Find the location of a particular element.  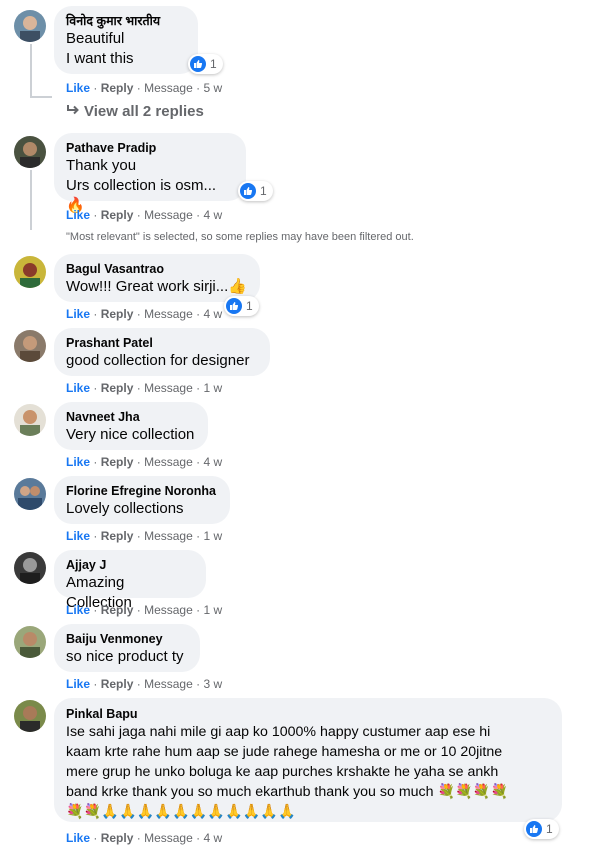

comment-text: Lovely collections is located at coordinates (125, 508).